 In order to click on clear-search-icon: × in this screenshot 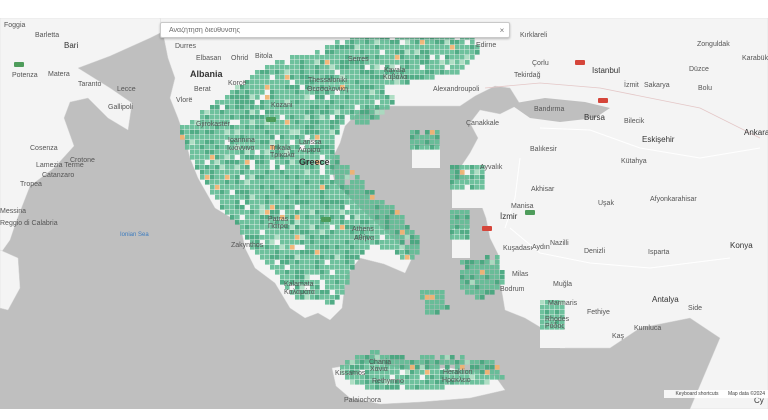, I will do `click(502, 30)`.